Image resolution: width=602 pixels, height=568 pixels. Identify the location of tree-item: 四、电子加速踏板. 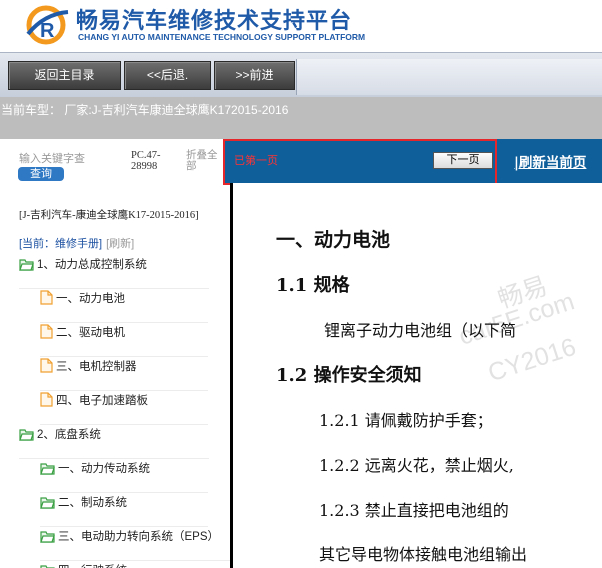
(124, 408).